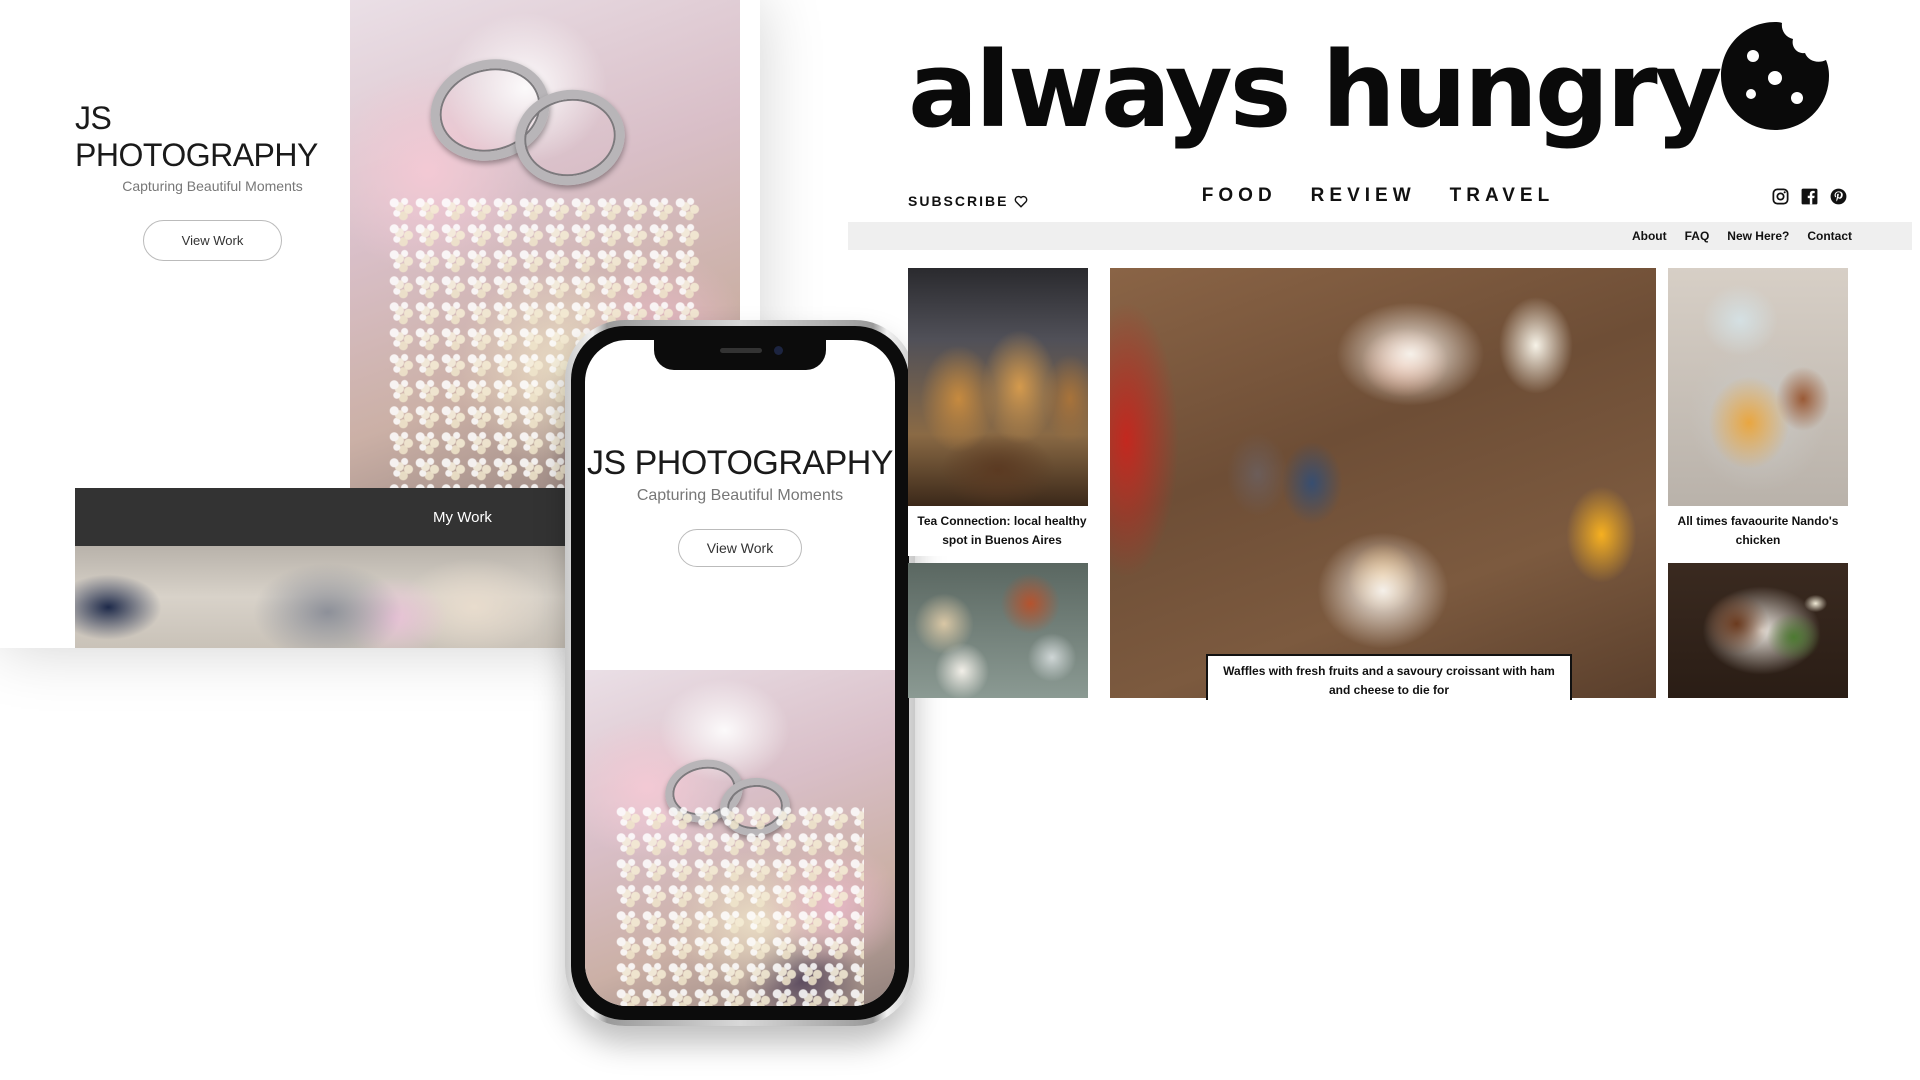  I want to click on phone-notch, so click(740, 355).